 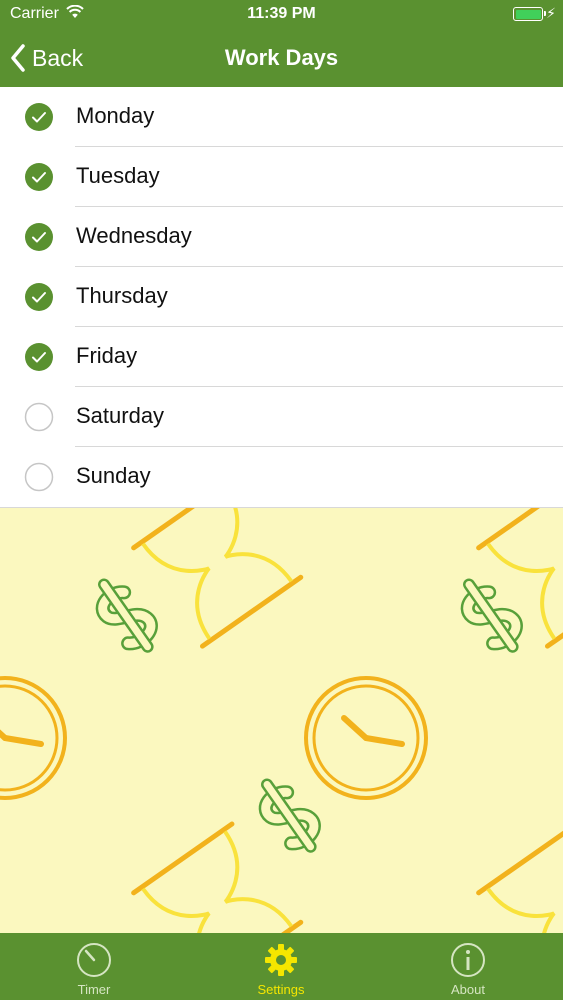 I want to click on day-row: Monday, so click(x=281, y=117).